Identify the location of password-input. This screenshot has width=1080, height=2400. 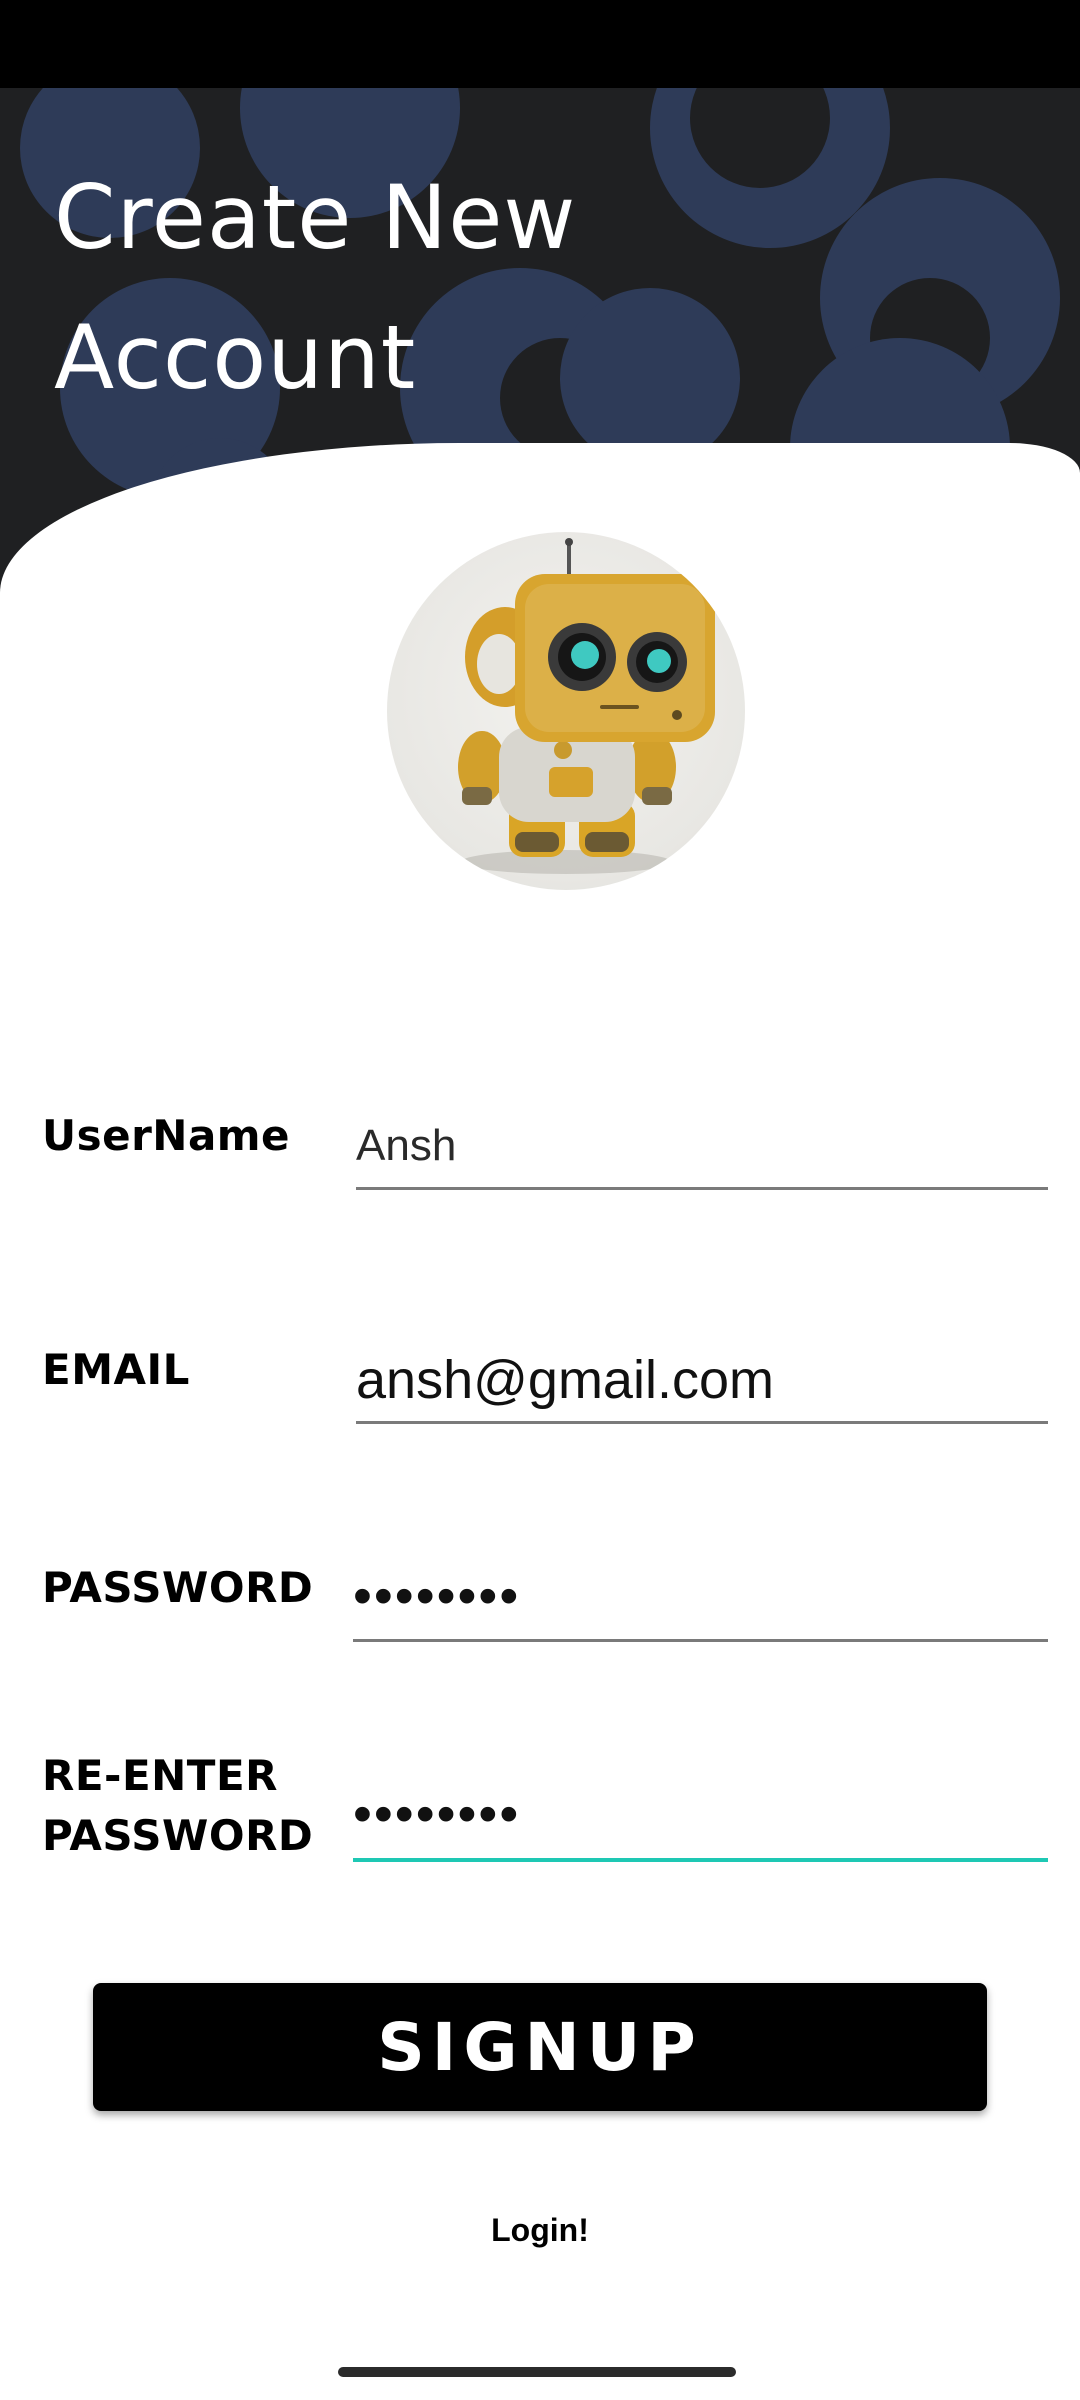
(700, 1597).